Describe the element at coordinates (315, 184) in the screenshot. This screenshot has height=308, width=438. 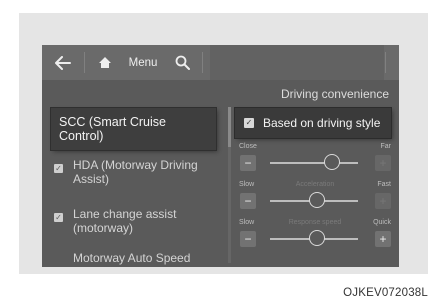
I see `slider-title: Acceleration` at that location.